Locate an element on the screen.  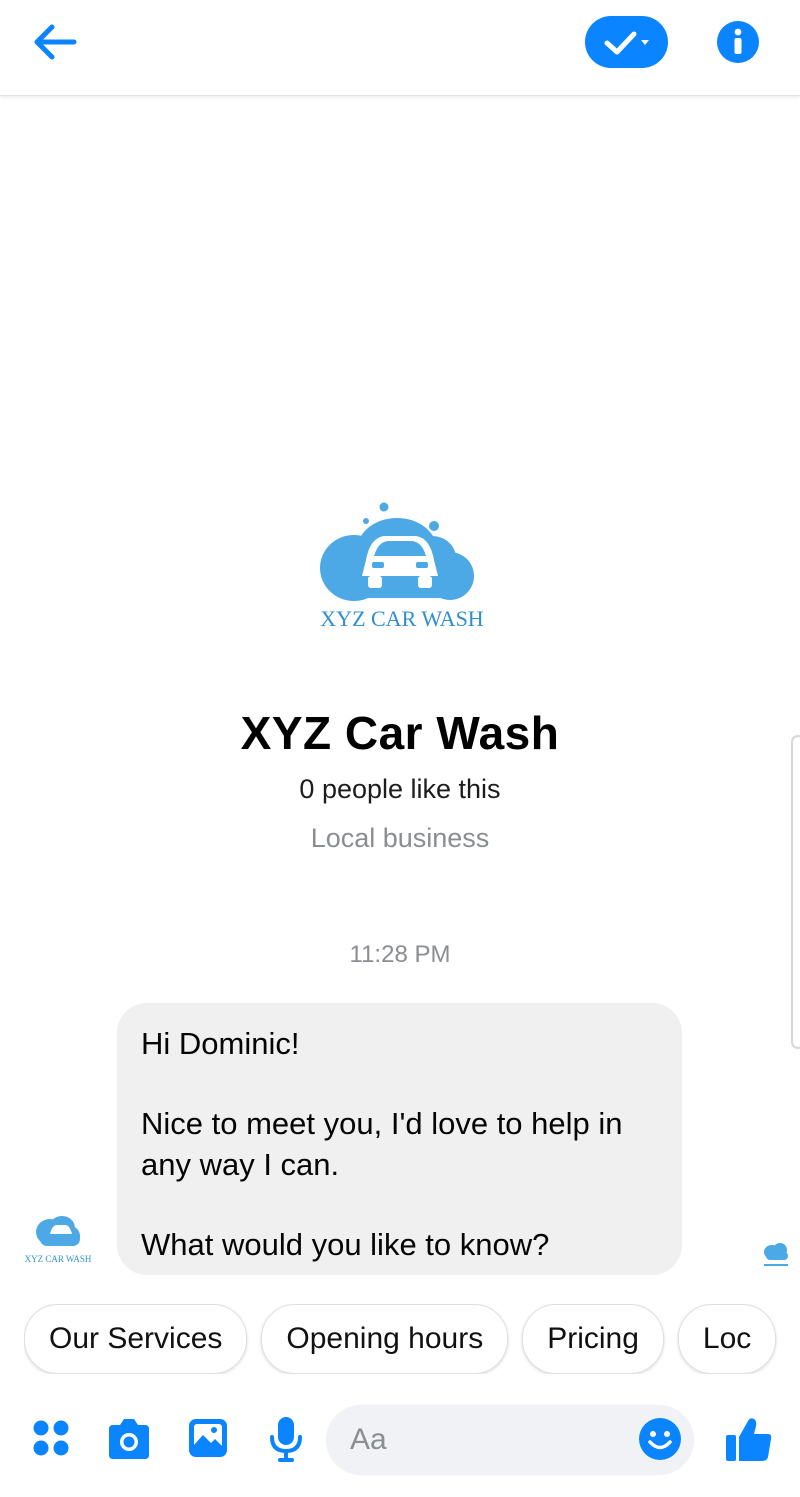
edge-panel-handle is located at coordinates (795, 892).